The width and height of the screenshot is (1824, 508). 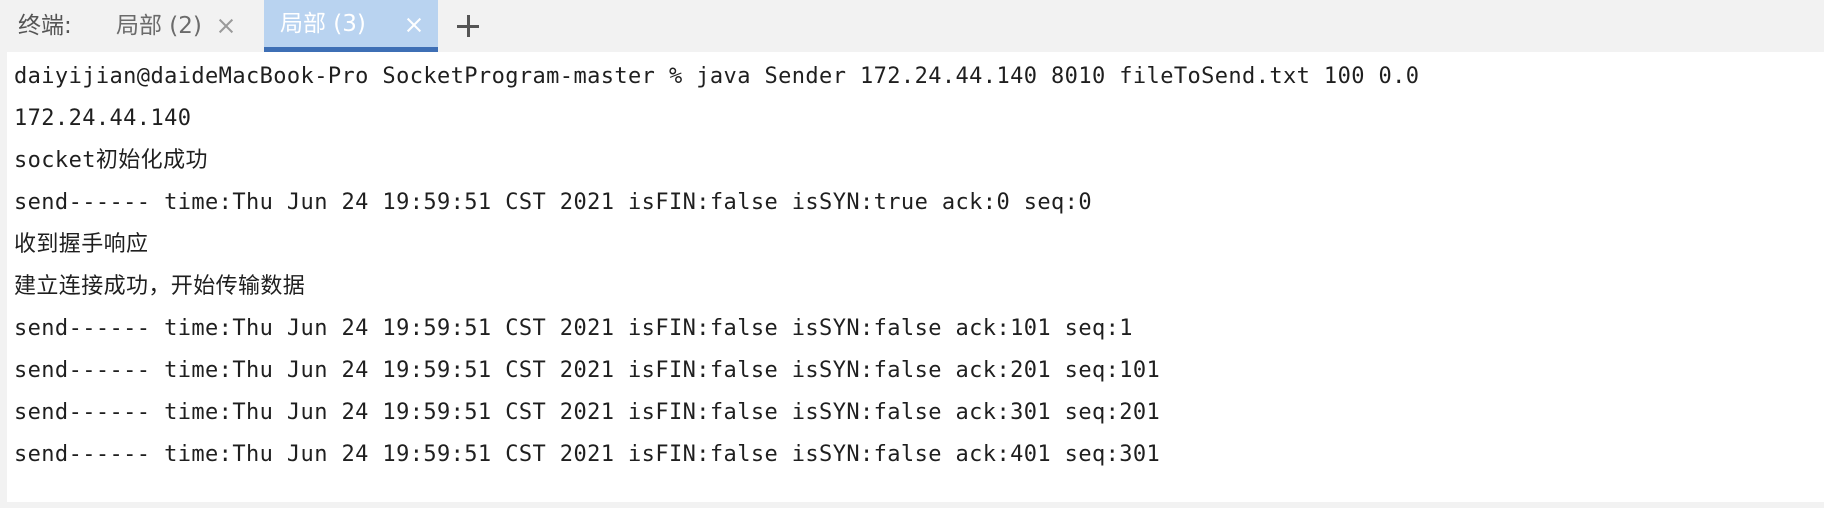 What do you see at coordinates (81, 244) in the screenshot?
I see `terminal-line: 收到握手响应` at bounding box center [81, 244].